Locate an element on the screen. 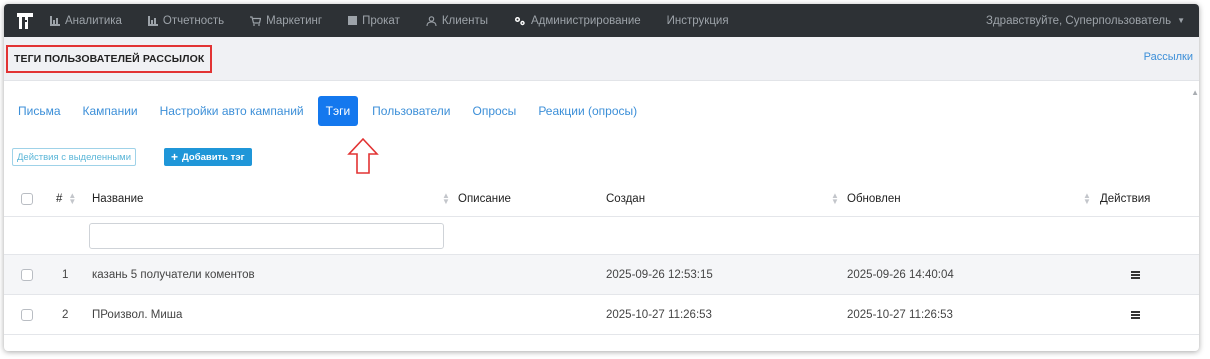  tab-campaigns: Кампании is located at coordinates (110, 111).